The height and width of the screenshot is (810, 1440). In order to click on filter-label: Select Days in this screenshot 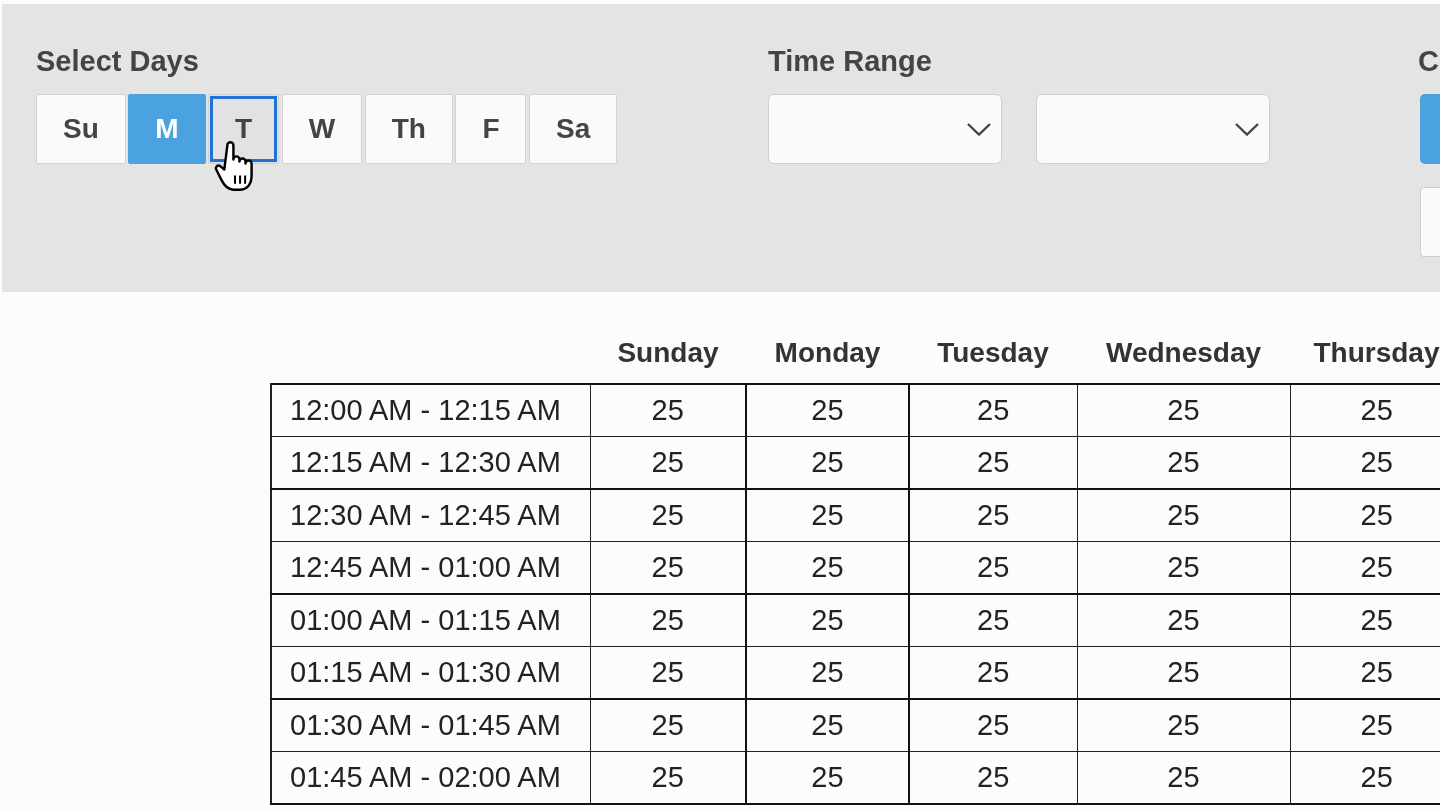, I will do `click(117, 61)`.